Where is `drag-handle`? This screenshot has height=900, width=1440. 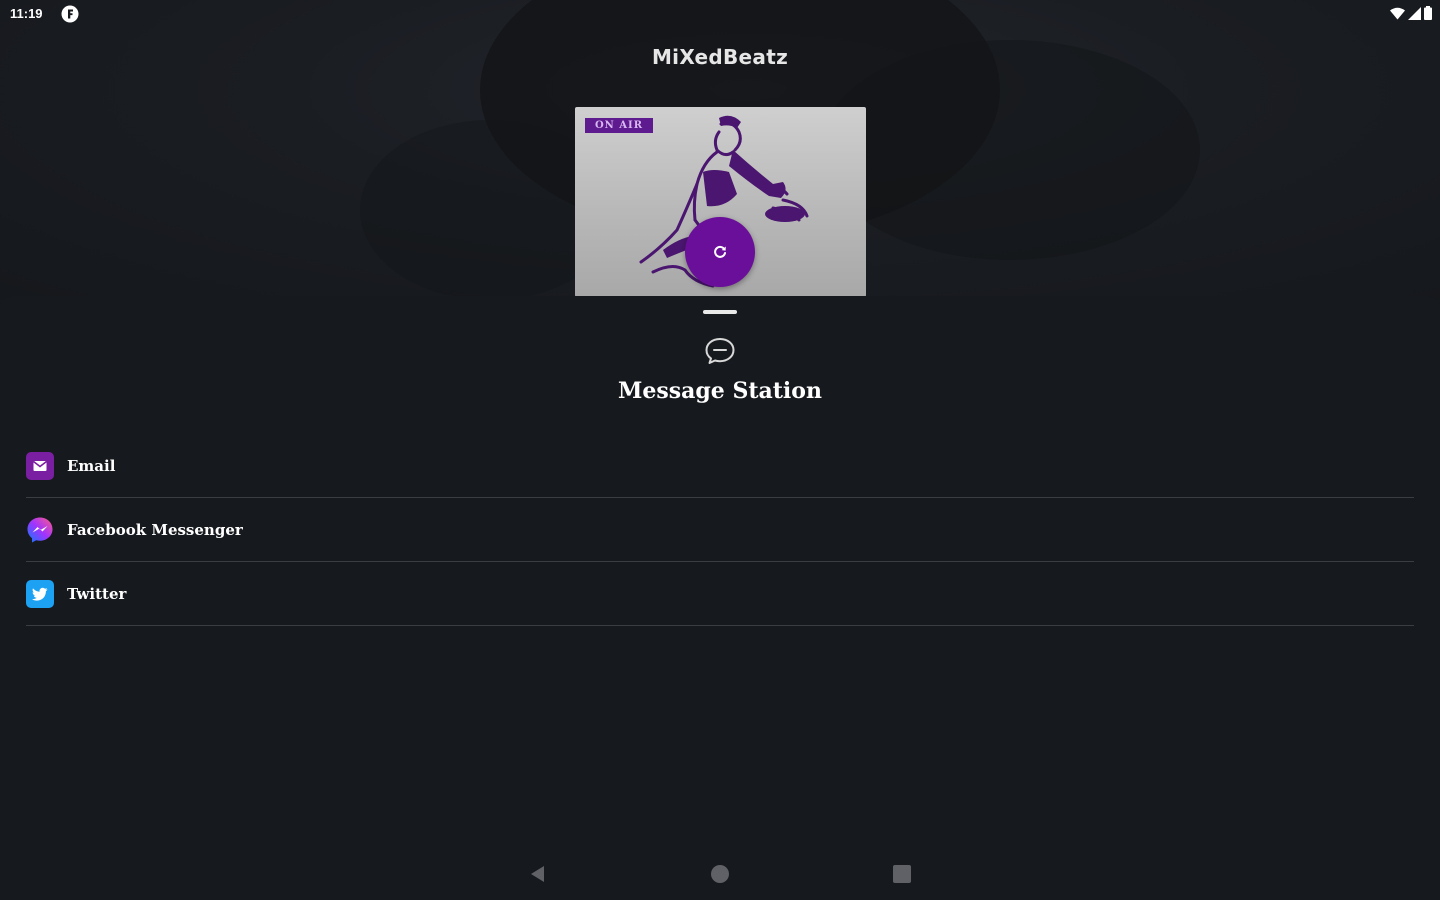 drag-handle is located at coordinates (720, 312).